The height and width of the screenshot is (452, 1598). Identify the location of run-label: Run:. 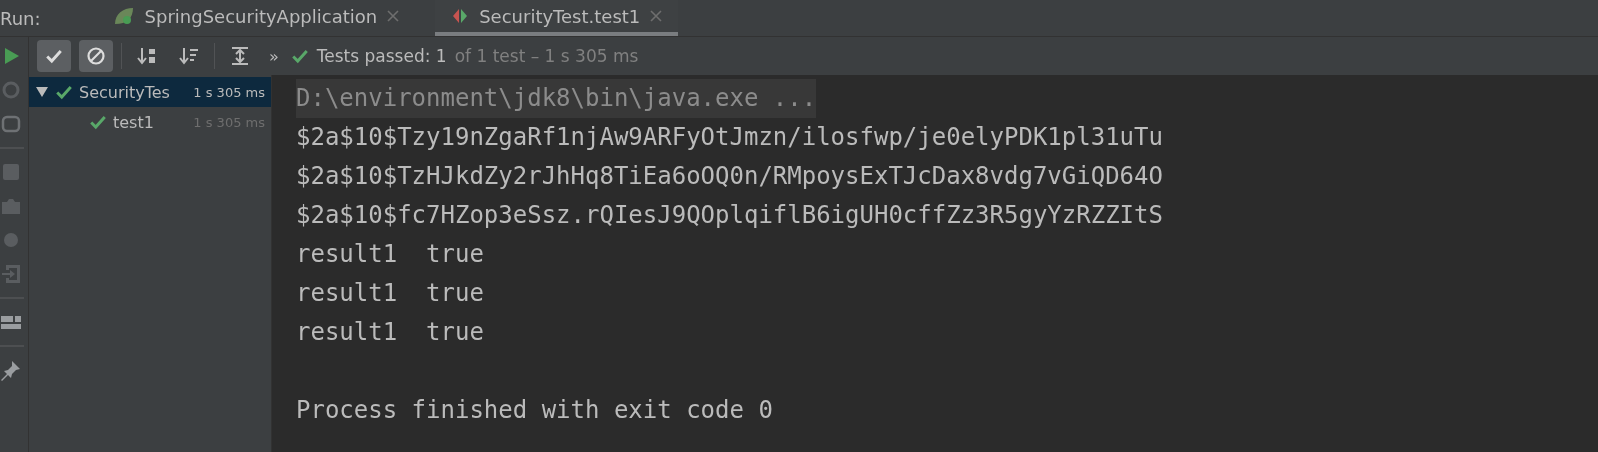
(21, 18).